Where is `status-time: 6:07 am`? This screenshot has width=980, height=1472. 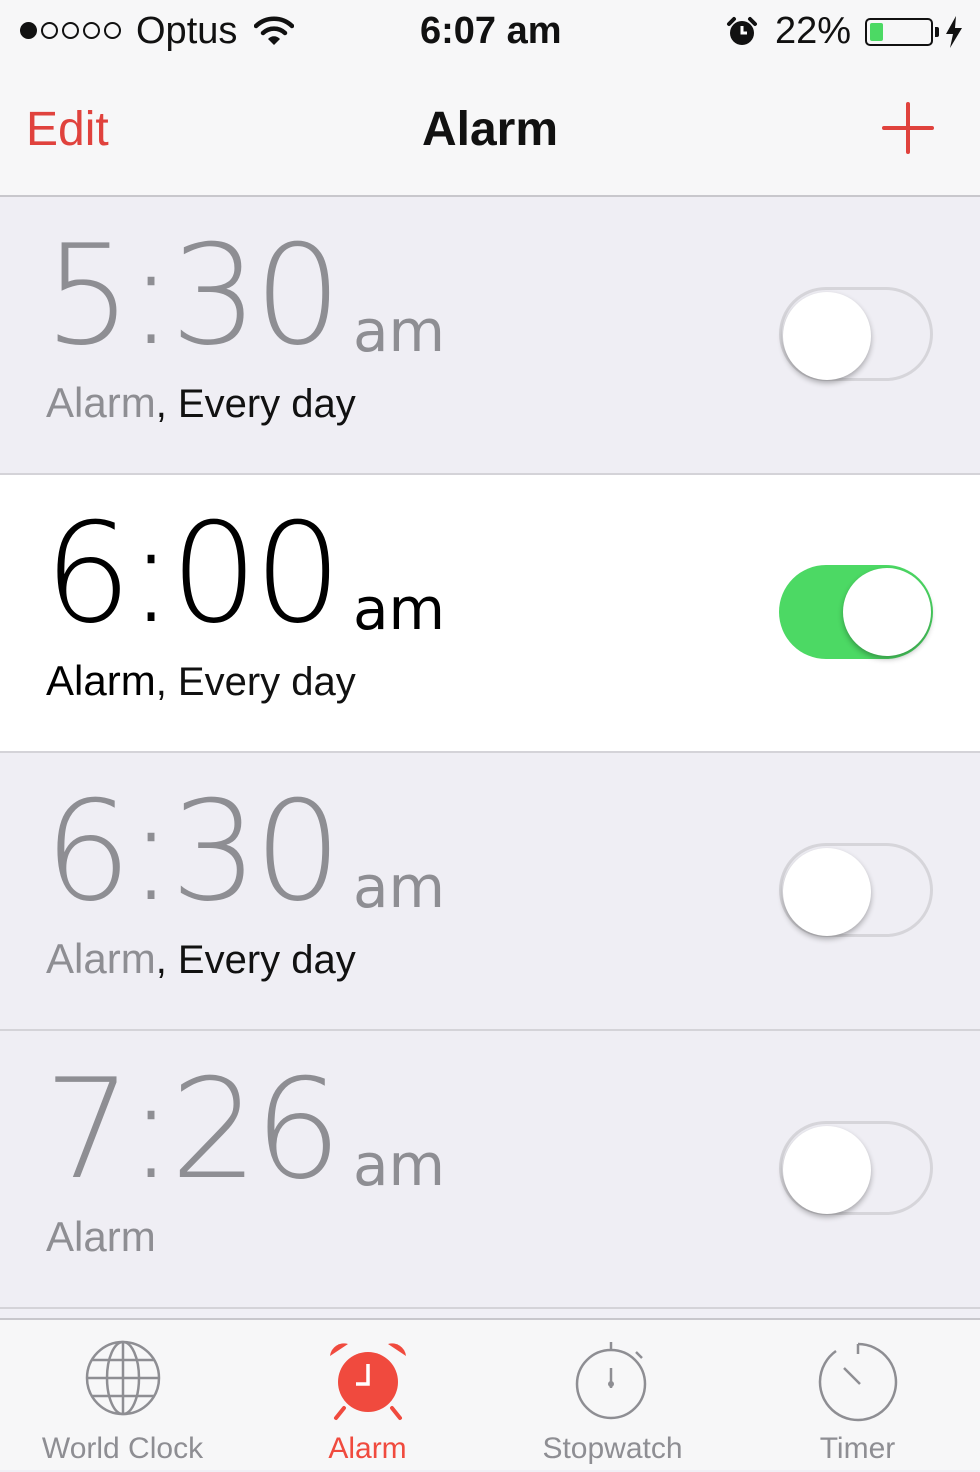 status-time: 6:07 am is located at coordinates (491, 31).